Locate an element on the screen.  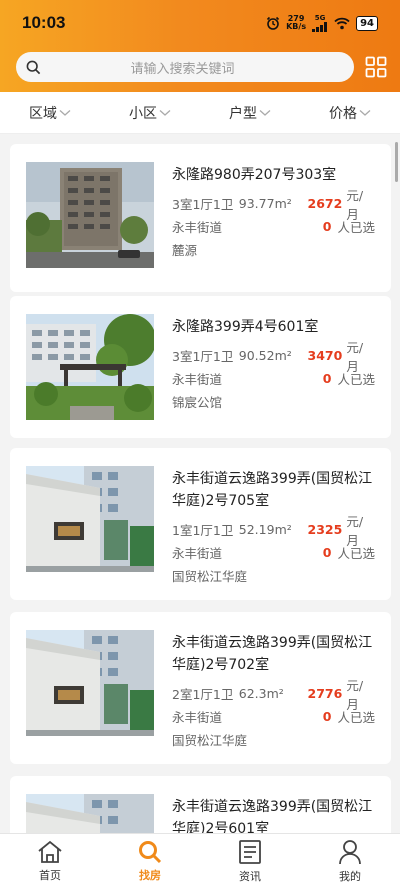
listing-estate: 麓源 is located at coordinates (185, 250).